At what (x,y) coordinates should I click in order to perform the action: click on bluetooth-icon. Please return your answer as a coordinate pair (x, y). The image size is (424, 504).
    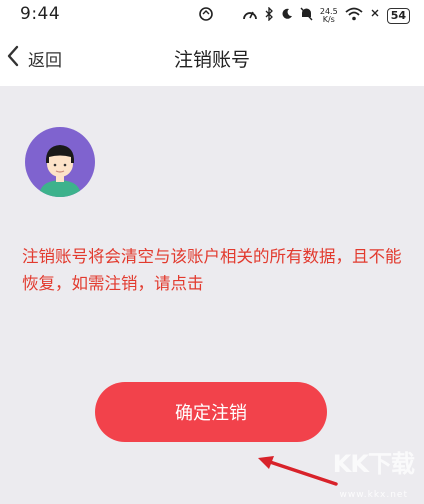
    Looking at the image, I should click on (269, 15).